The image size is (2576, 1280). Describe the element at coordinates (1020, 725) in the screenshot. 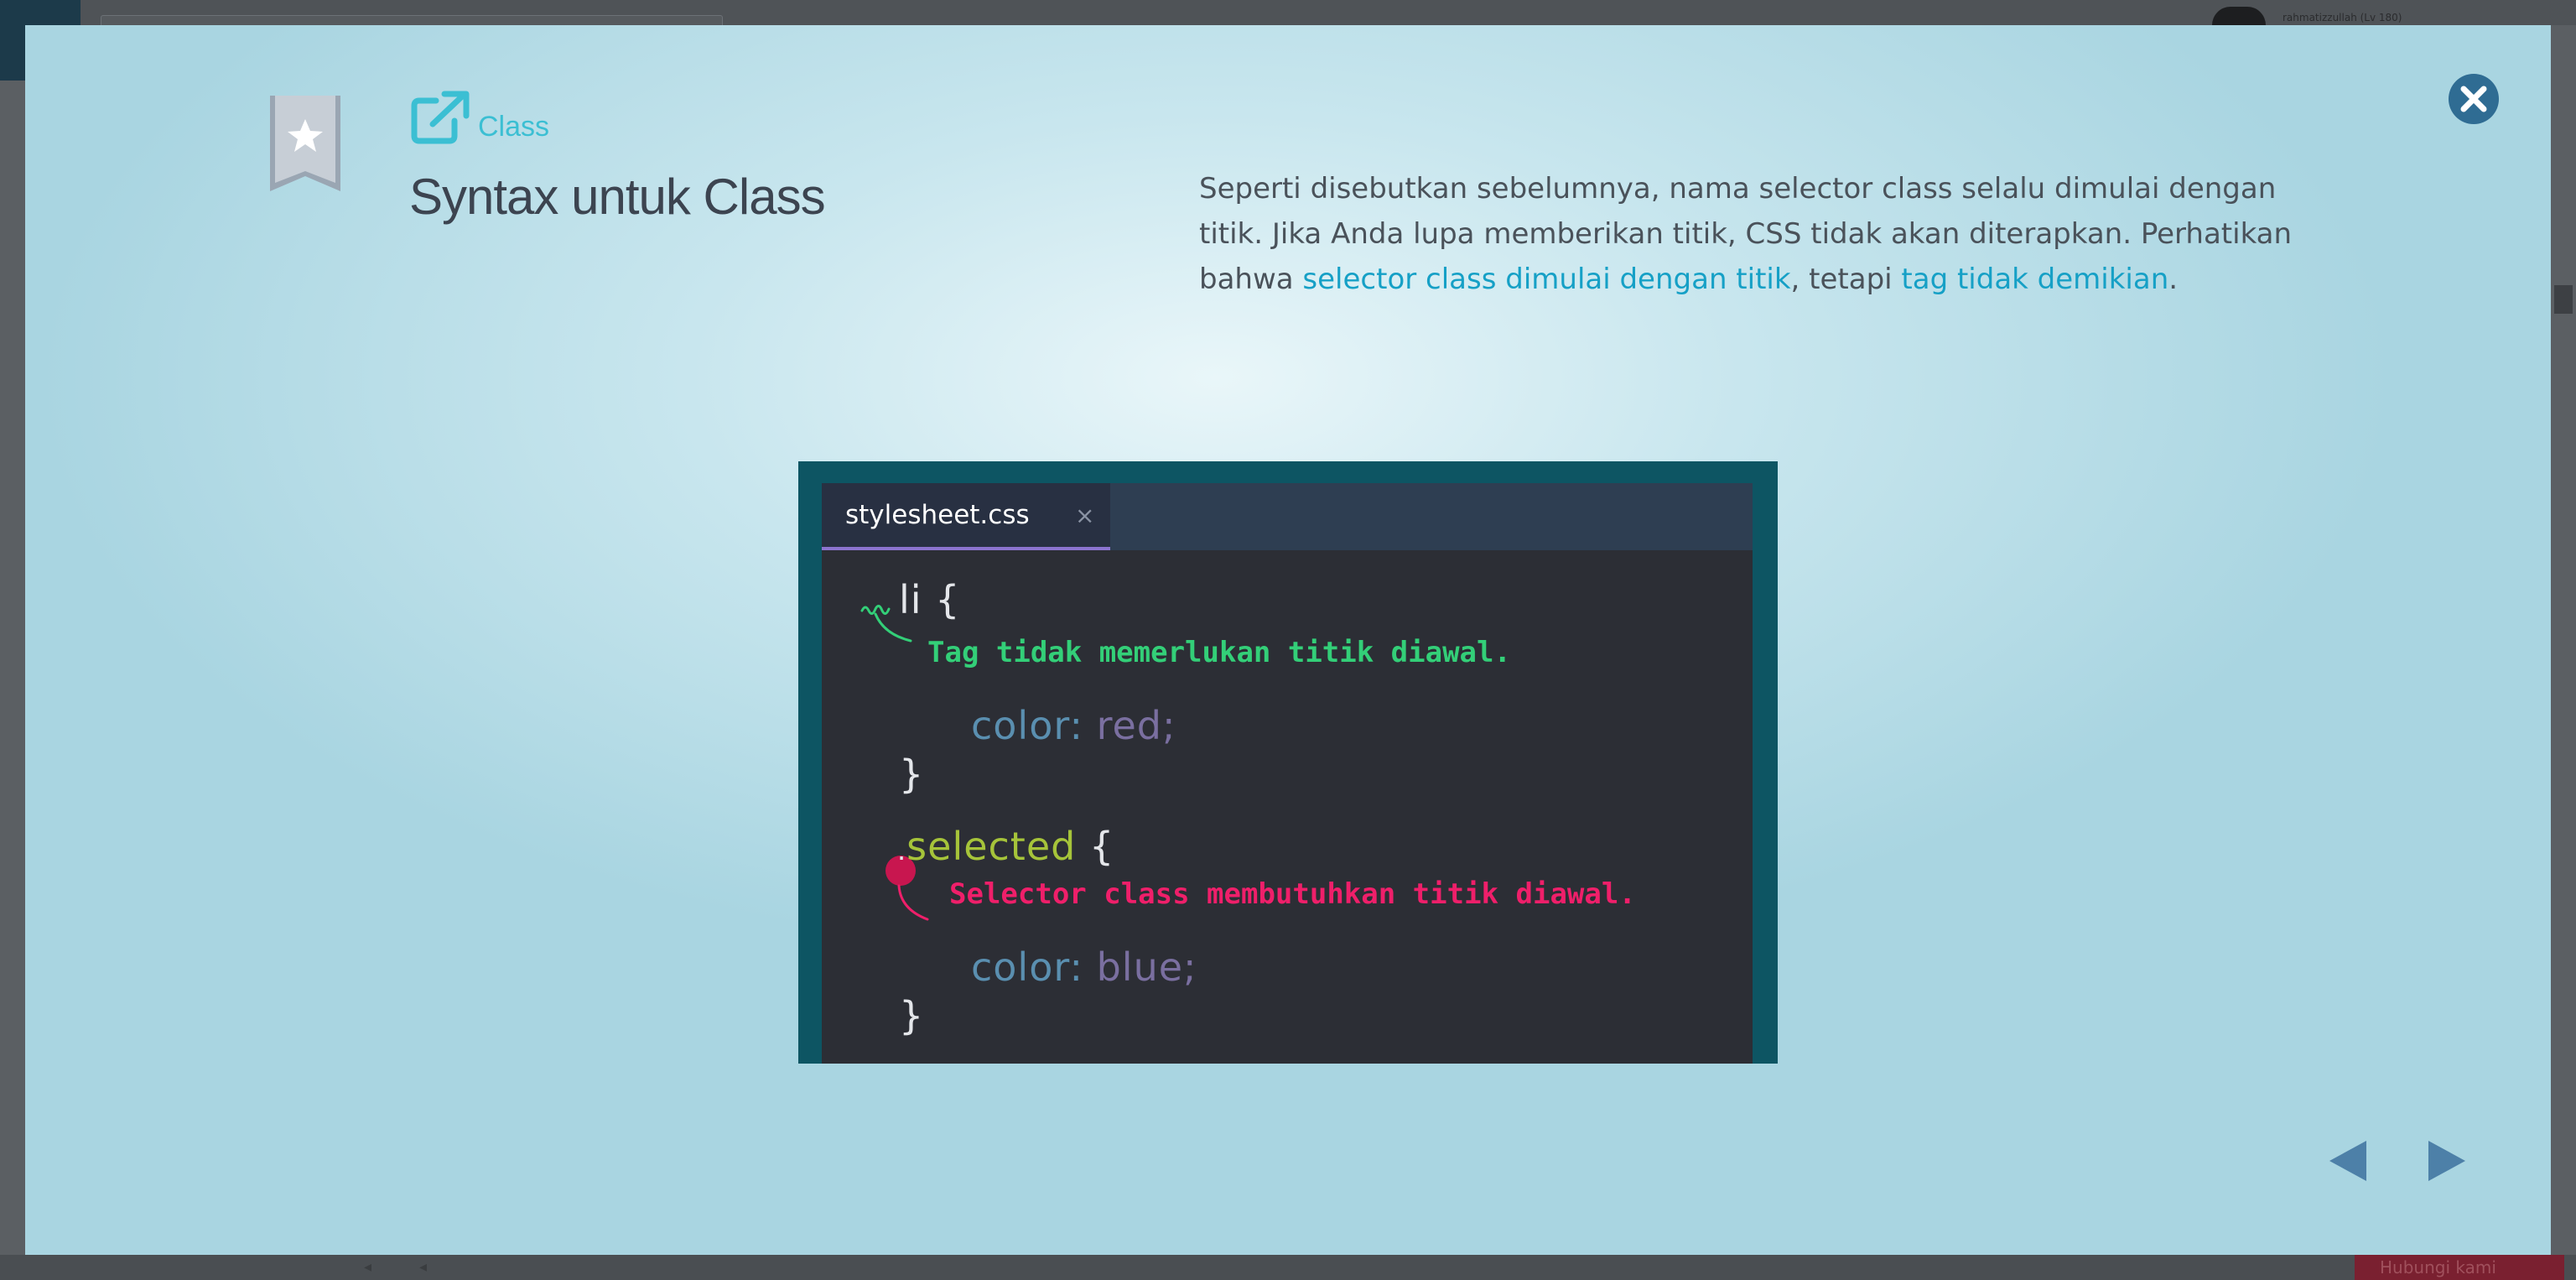

I see `code-property: color` at that location.